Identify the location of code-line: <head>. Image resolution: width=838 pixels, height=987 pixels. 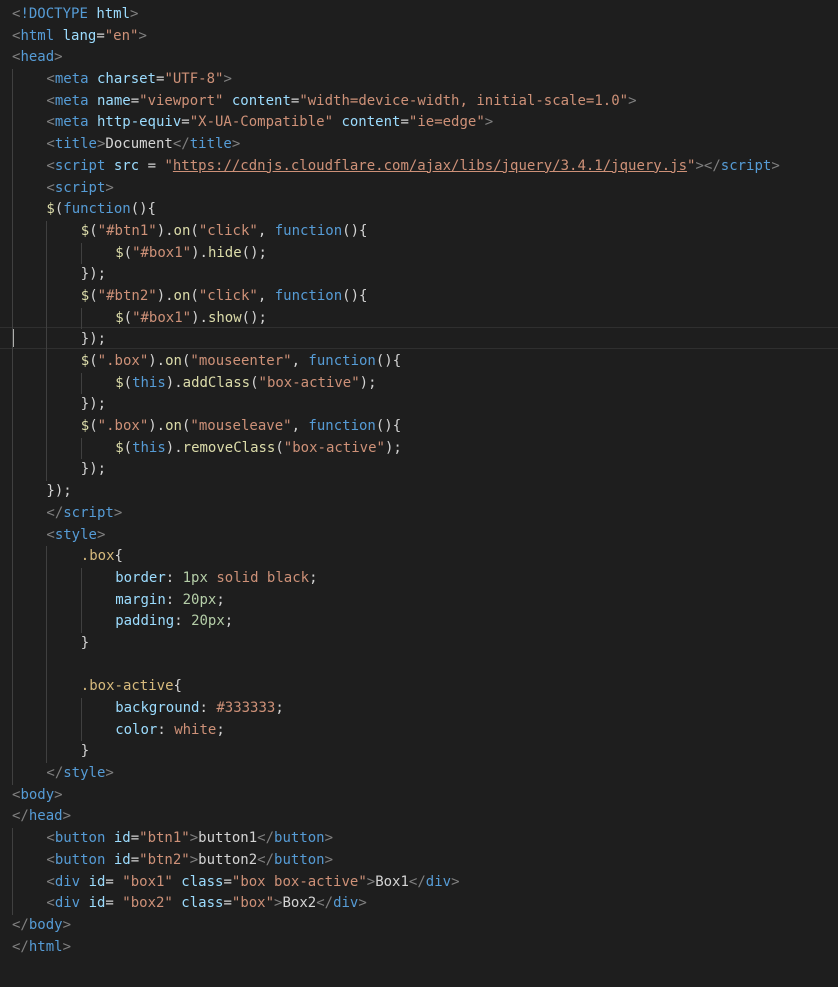
(396, 58).